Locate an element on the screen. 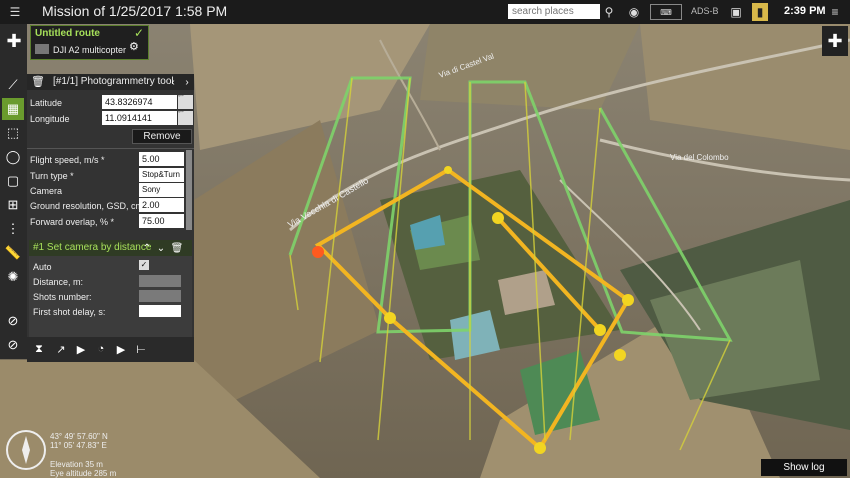  add-route-icon: ✚ is located at coordinates (14, 41).